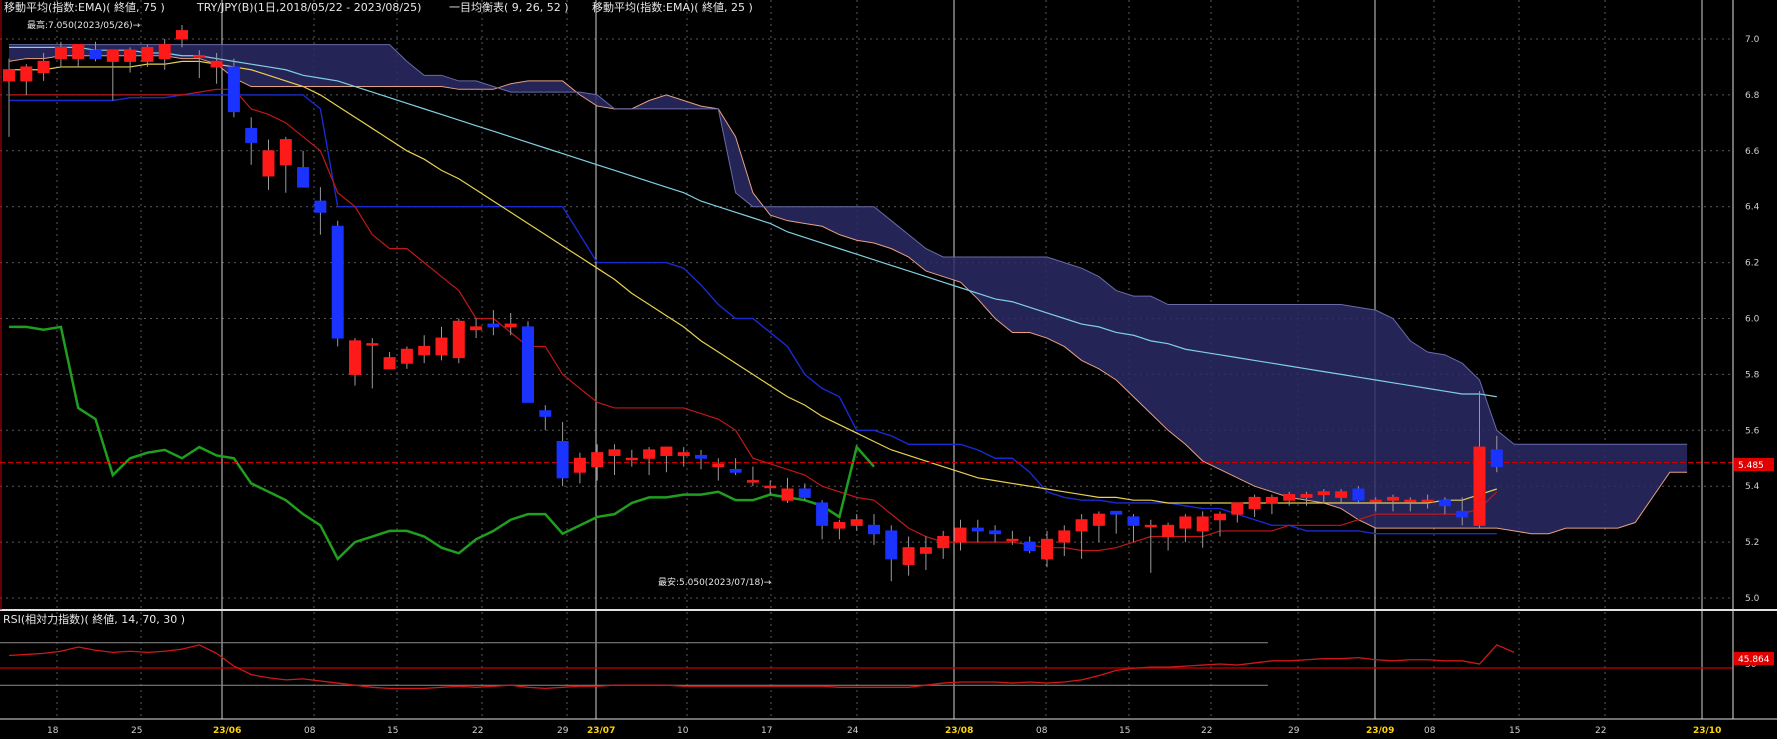  I want to click on y-tick-label: 5.2, so click(1752, 543).